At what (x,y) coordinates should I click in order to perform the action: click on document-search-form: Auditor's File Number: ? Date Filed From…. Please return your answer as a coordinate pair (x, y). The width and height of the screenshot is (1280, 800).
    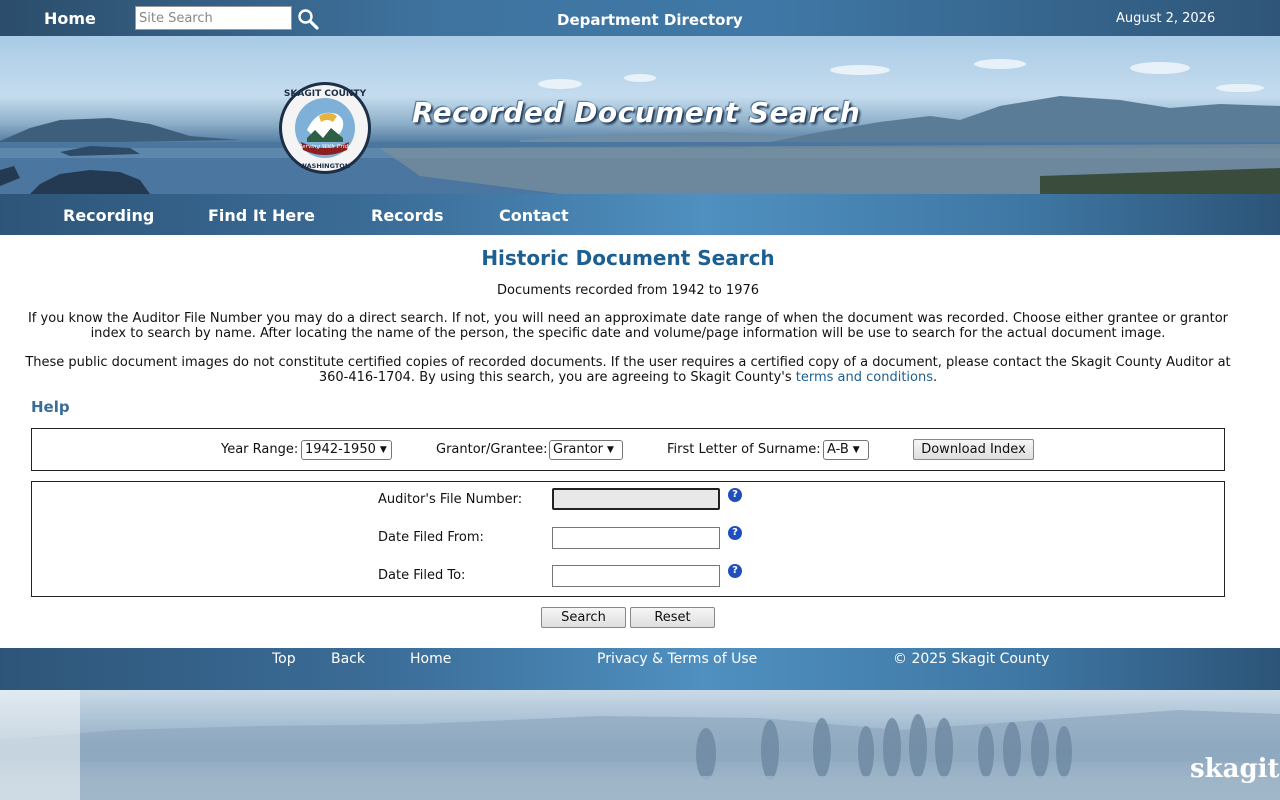
    Looking at the image, I should click on (628, 539).